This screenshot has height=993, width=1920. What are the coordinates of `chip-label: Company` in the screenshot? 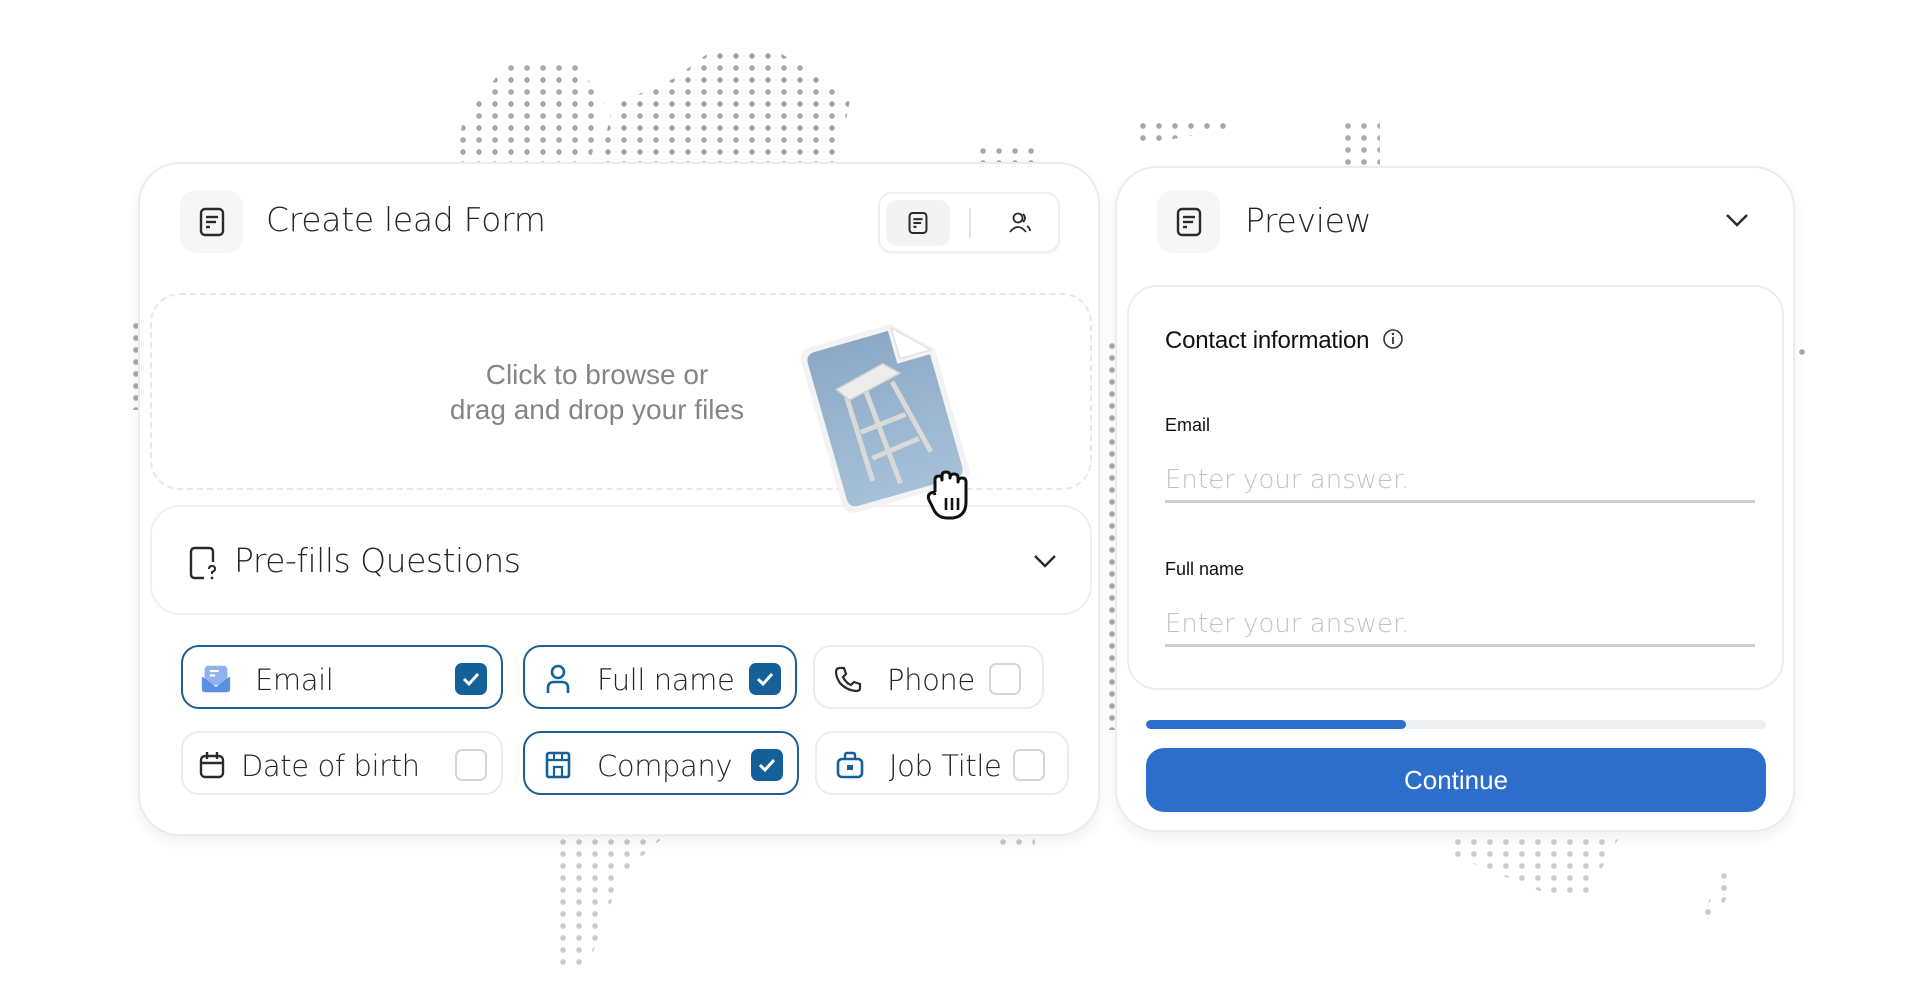 It's located at (665, 766).